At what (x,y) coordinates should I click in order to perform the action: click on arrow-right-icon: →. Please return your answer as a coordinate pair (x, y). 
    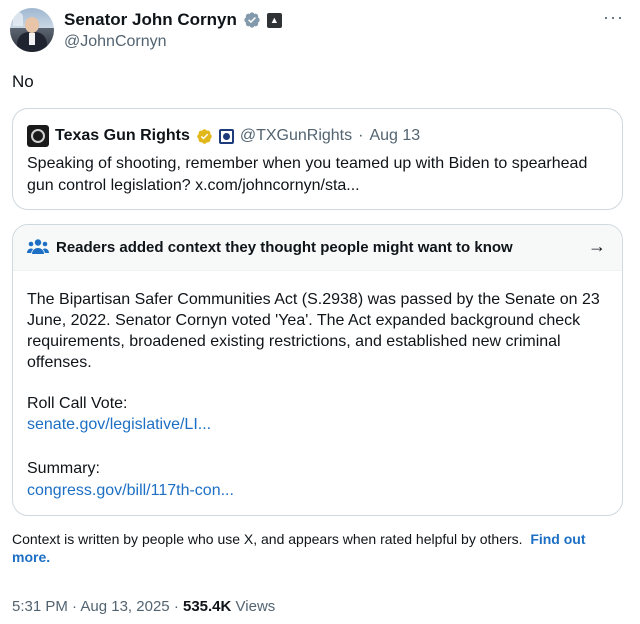
    Looking at the image, I should click on (597, 246).